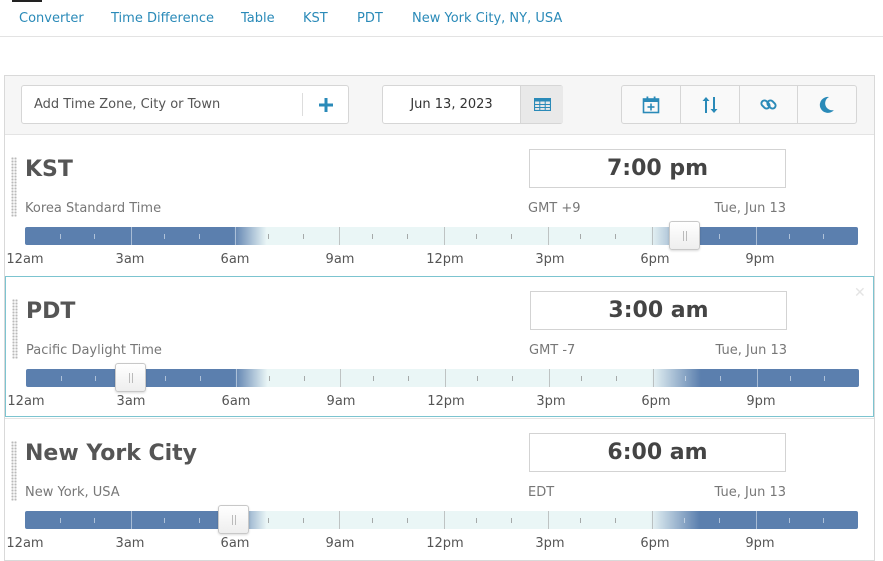 Image resolution: width=883 pixels, height=561 pixels. I want to click on zone-subtitle: Korea Standard Time, so click(93, 208).